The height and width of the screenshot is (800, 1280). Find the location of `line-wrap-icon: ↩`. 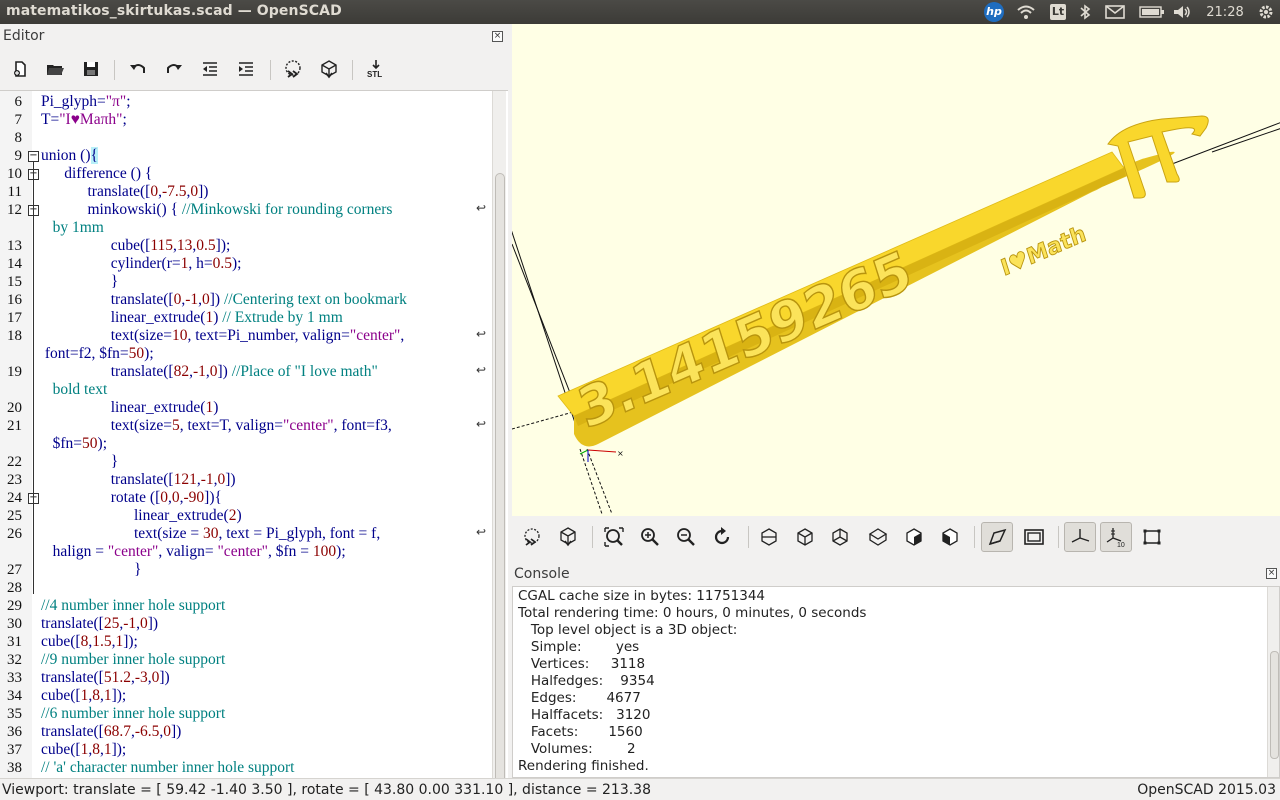

line-wrap-icon: ↩ is located at coordinates (481, 532).